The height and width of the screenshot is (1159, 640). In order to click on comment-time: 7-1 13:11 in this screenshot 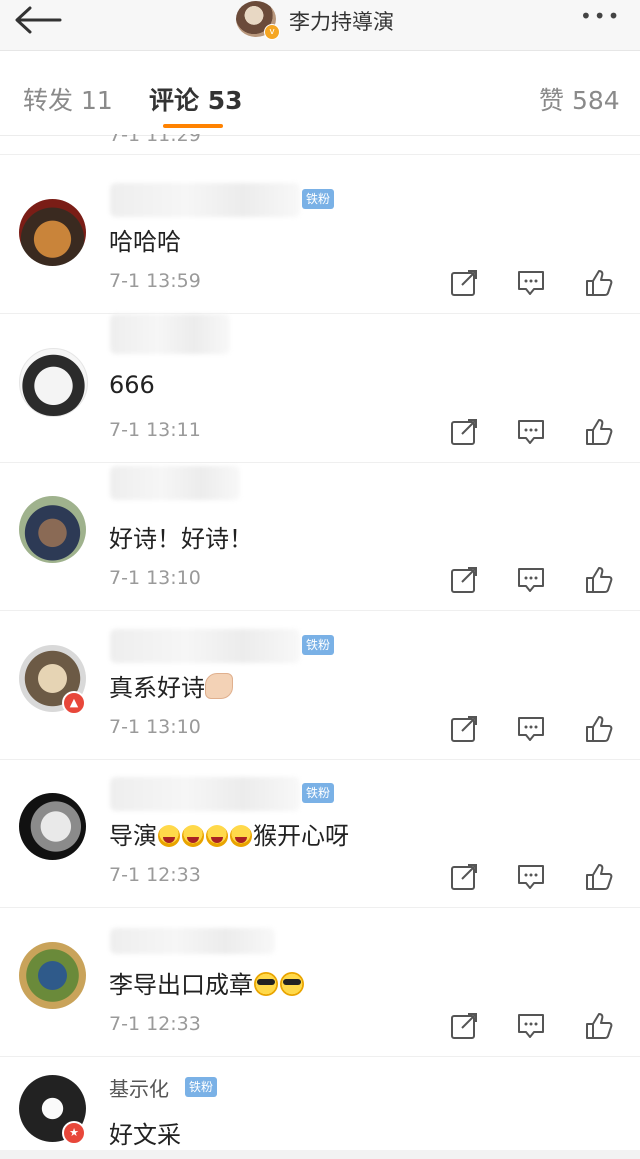, I will do `click(155, 430)`.